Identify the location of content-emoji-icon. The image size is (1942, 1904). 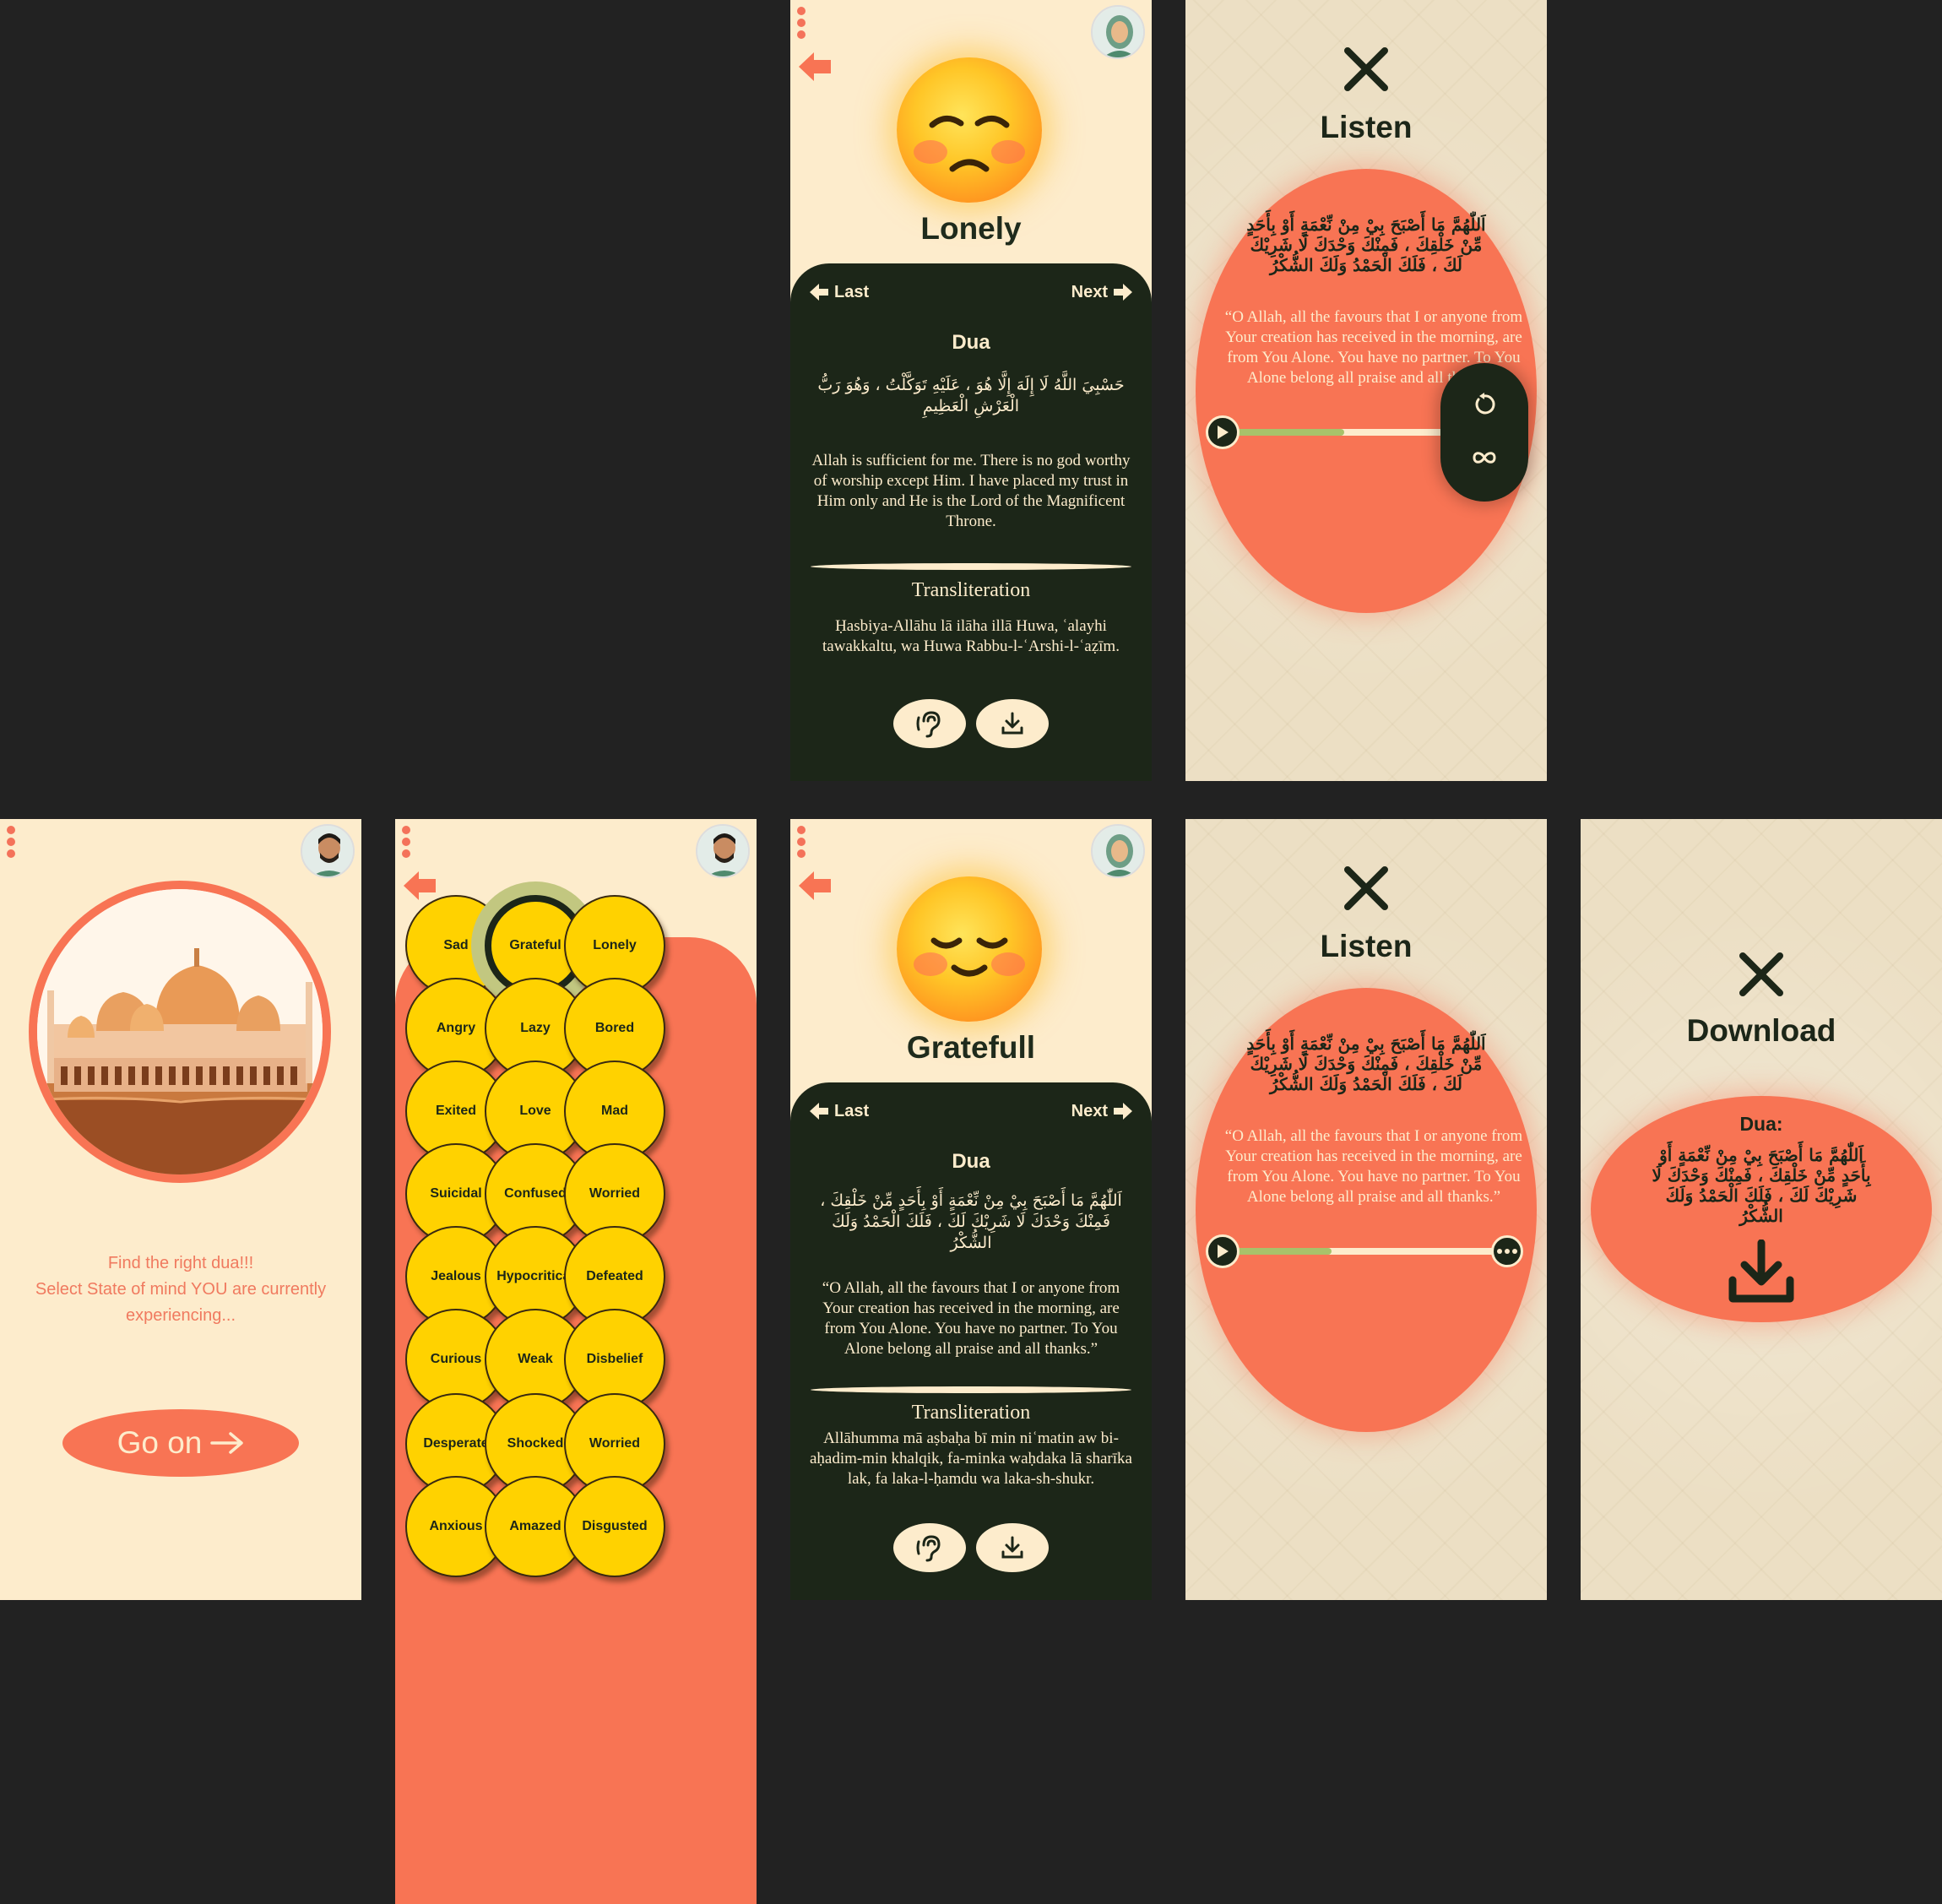
(970, 949).